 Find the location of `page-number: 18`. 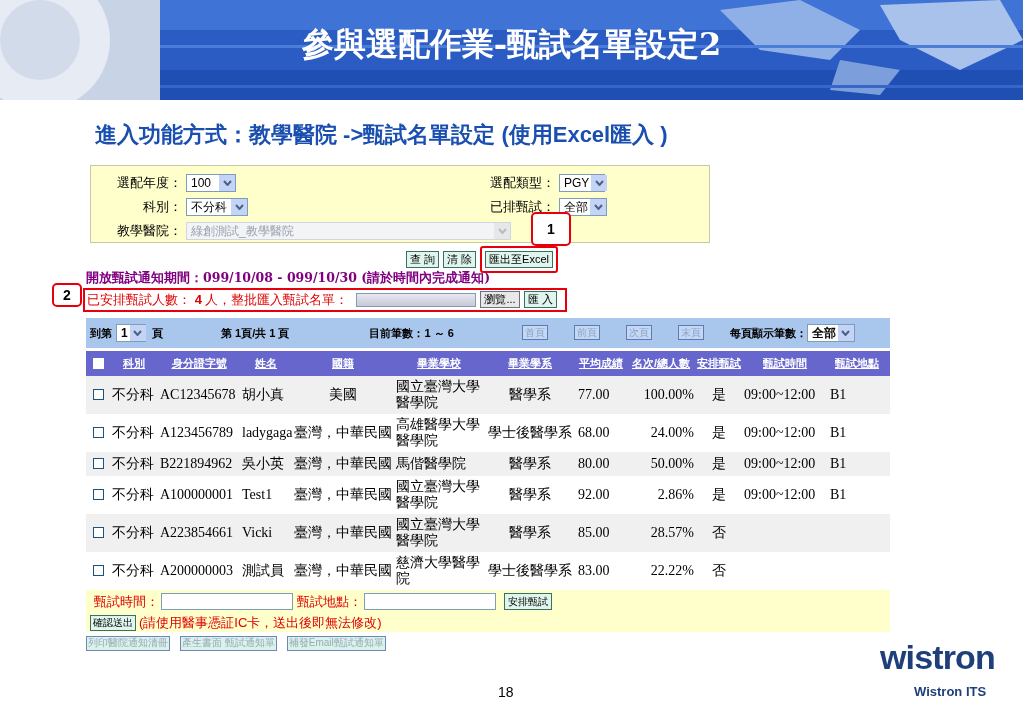

page-number: 18 is located at coordinates (506, 692).